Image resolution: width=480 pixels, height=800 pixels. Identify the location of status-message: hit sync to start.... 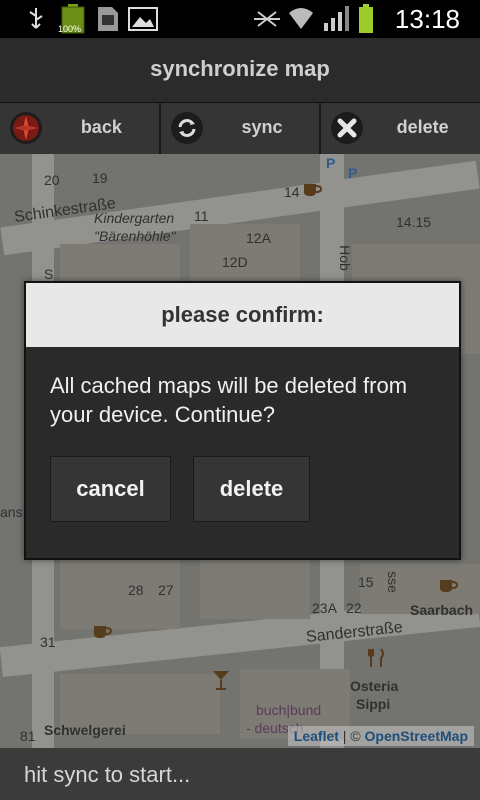
(107, 774).